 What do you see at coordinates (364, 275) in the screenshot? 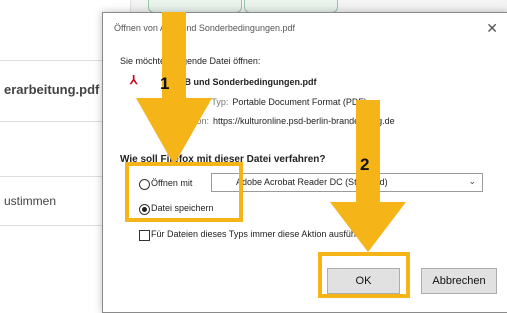
I see `highlight-ok-button` at bounding box center [364, 275].